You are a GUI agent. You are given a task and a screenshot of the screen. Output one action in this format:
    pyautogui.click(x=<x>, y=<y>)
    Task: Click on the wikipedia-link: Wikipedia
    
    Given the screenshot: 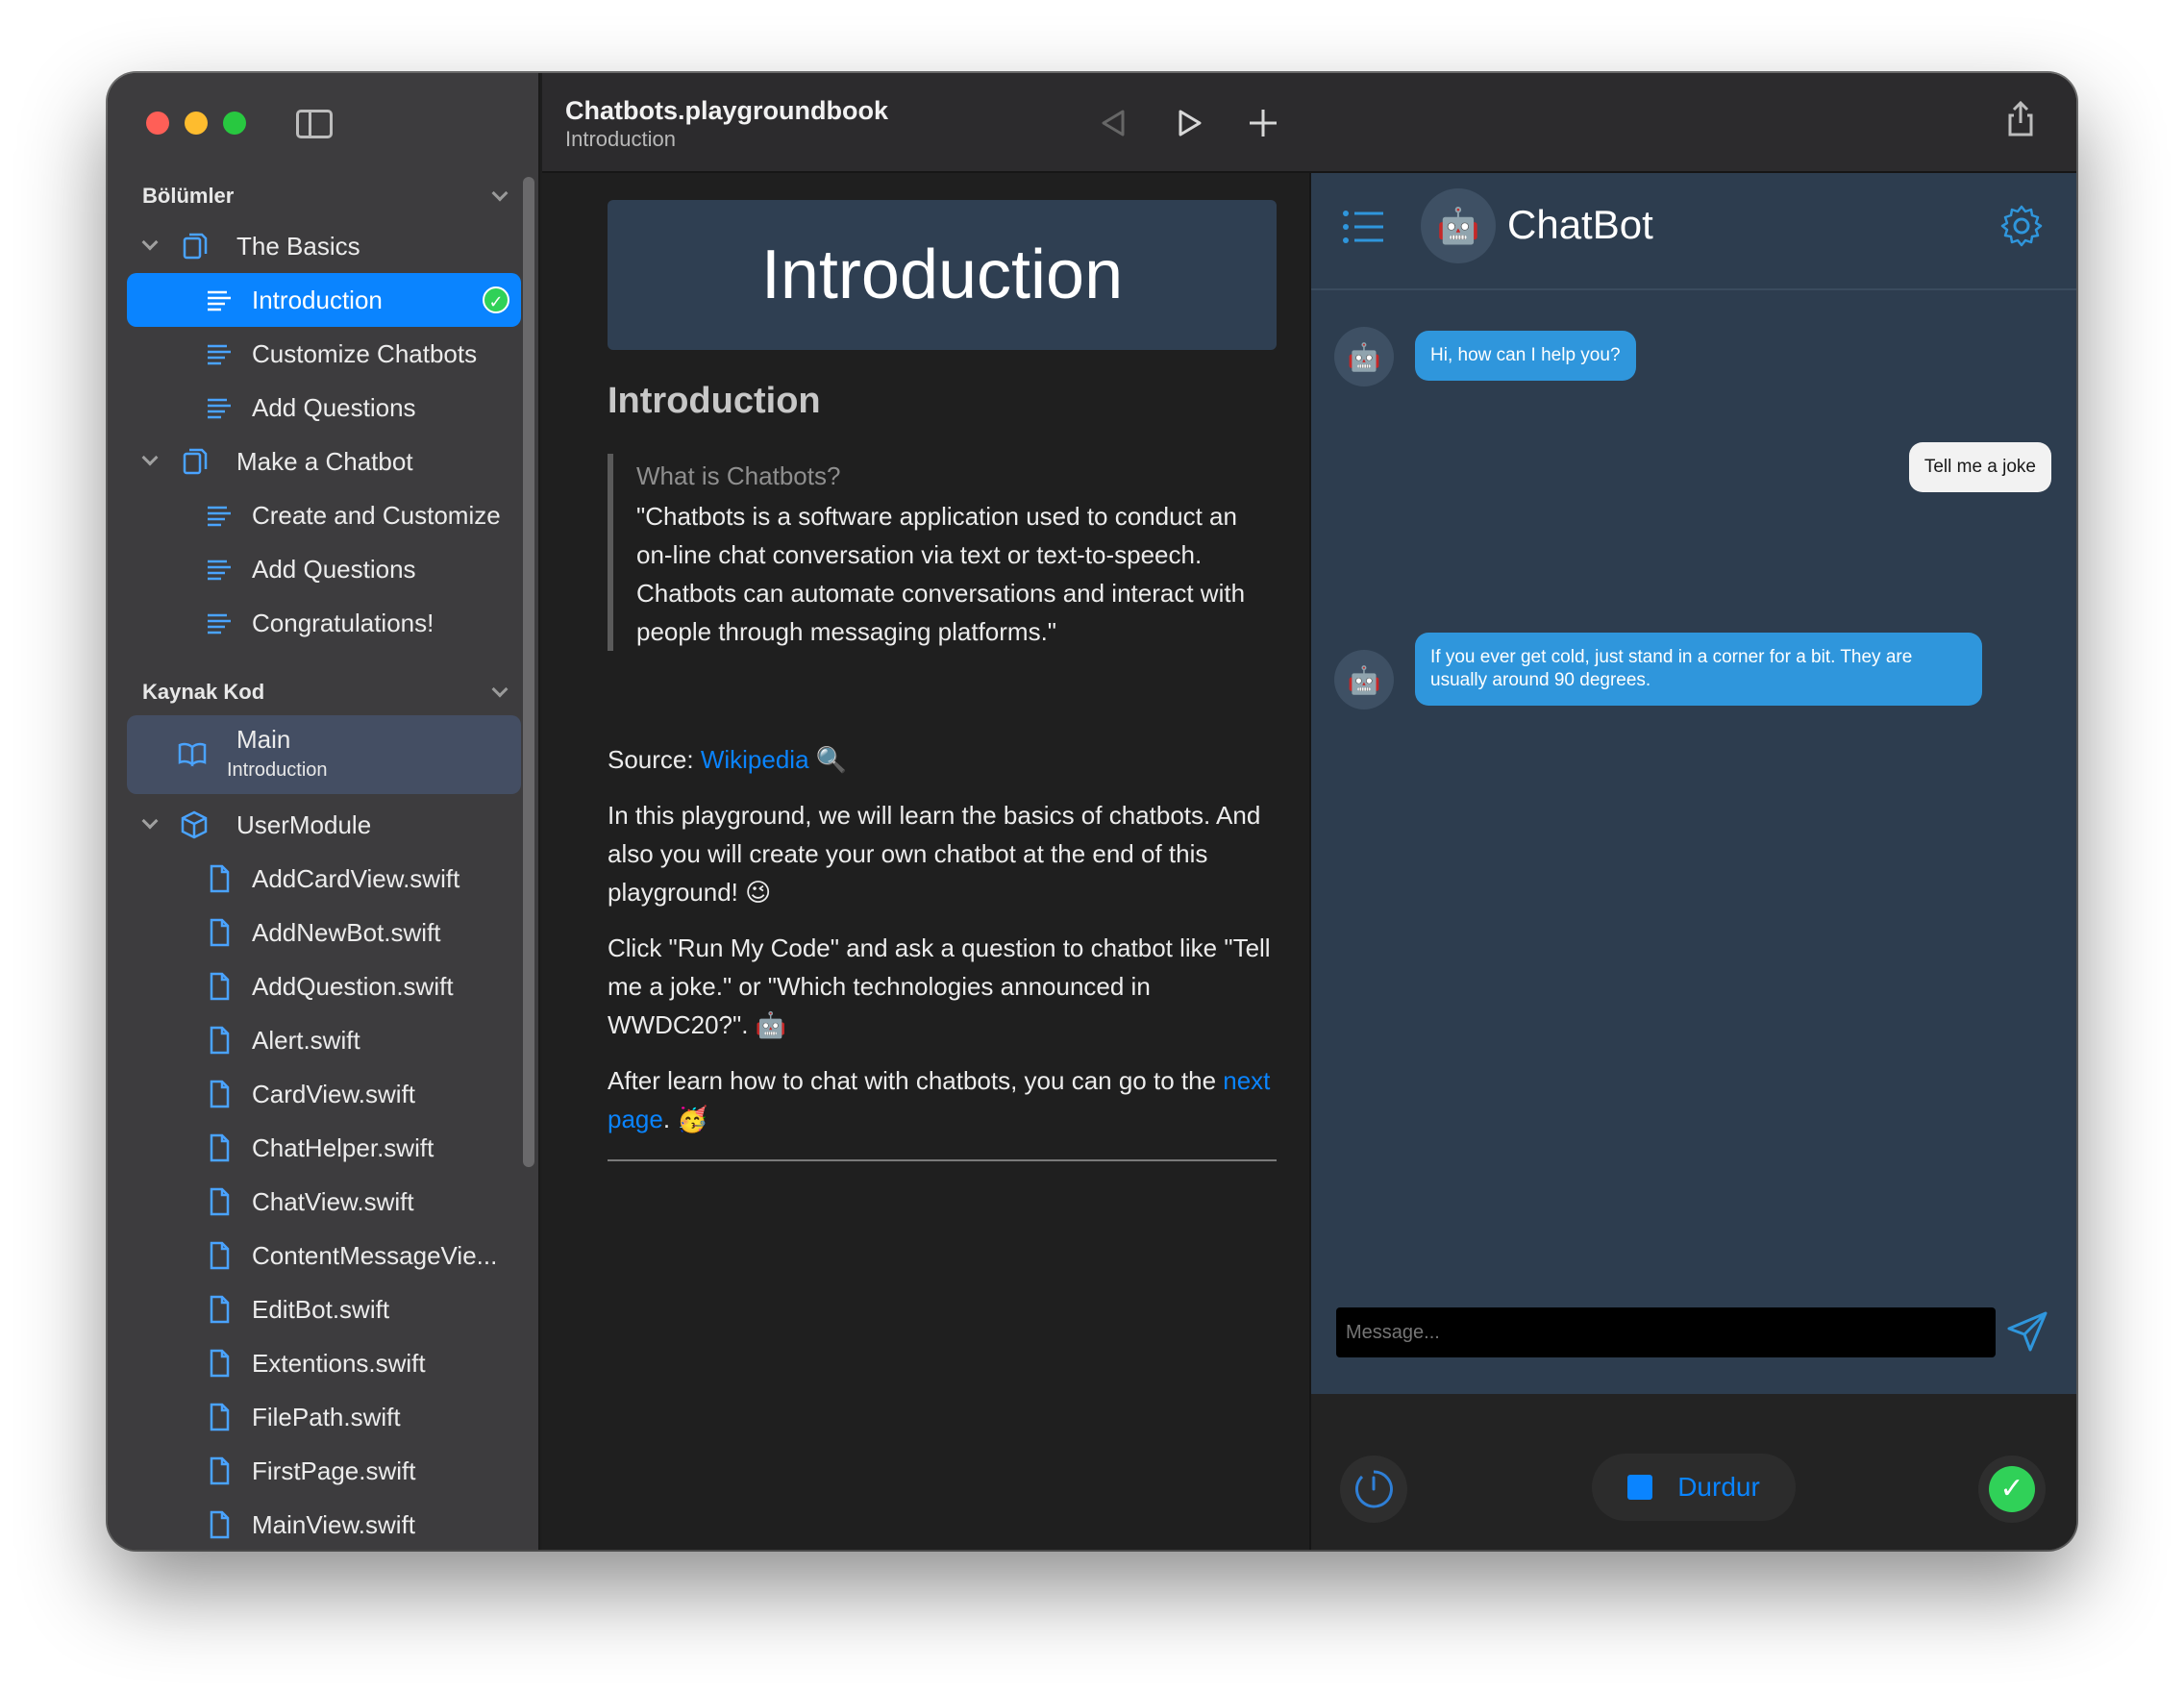 What is the action you would take?
    pyautogui.click(x=755, y=759)
    